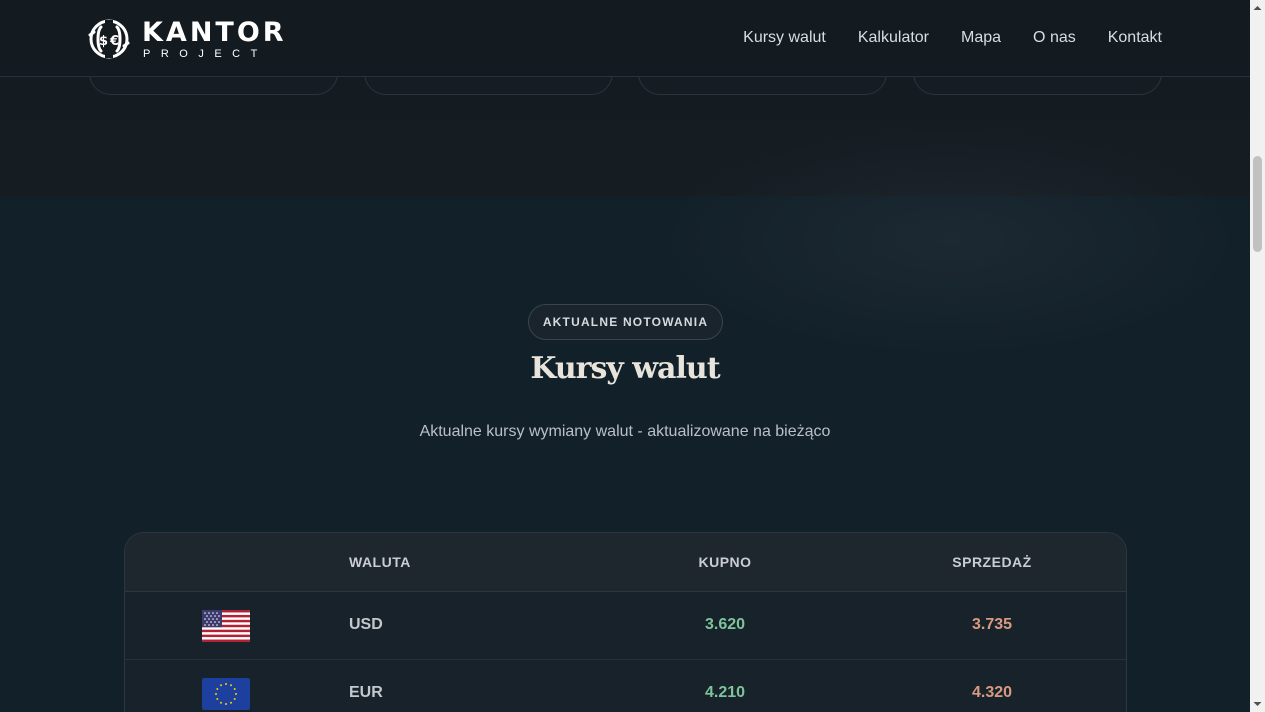 The height and width of the screenshot is (712, 1265). What do you see at coordinates (214, 32) in the screenshot?
I see `brand-name: KANTOR` at bounding box center [214, 32].